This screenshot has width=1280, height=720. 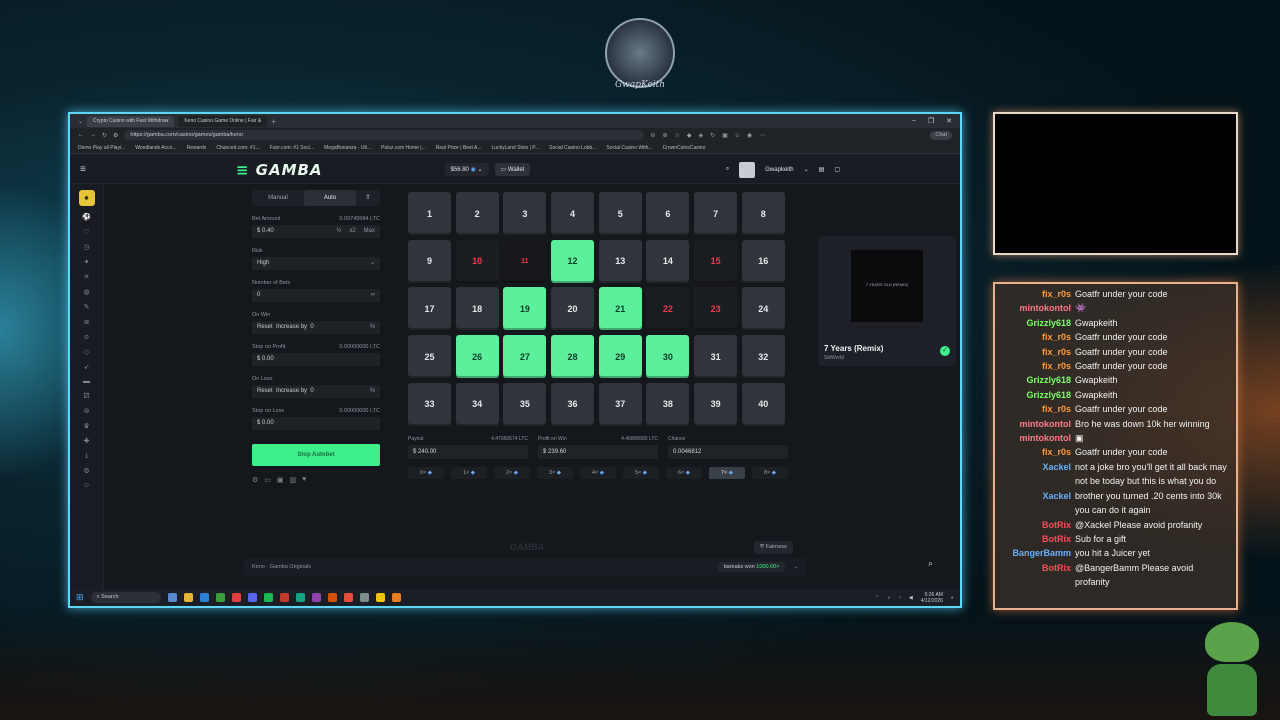 What do you see at coordinates (668, 261) in the screenshot?
I see `keno-tile: 14` at bounding box center [668, 261].